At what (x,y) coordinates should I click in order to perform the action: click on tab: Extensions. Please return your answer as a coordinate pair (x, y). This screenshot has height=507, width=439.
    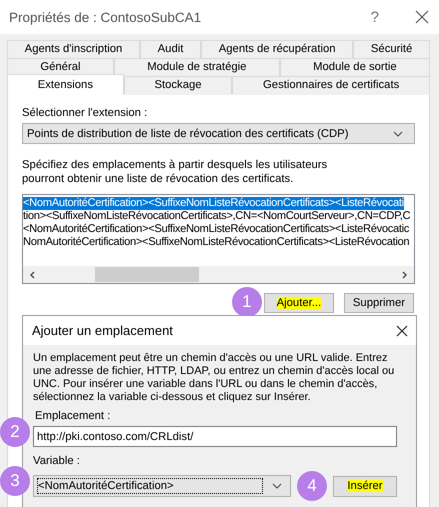
    Looking at the image, I should click on (65, 84).